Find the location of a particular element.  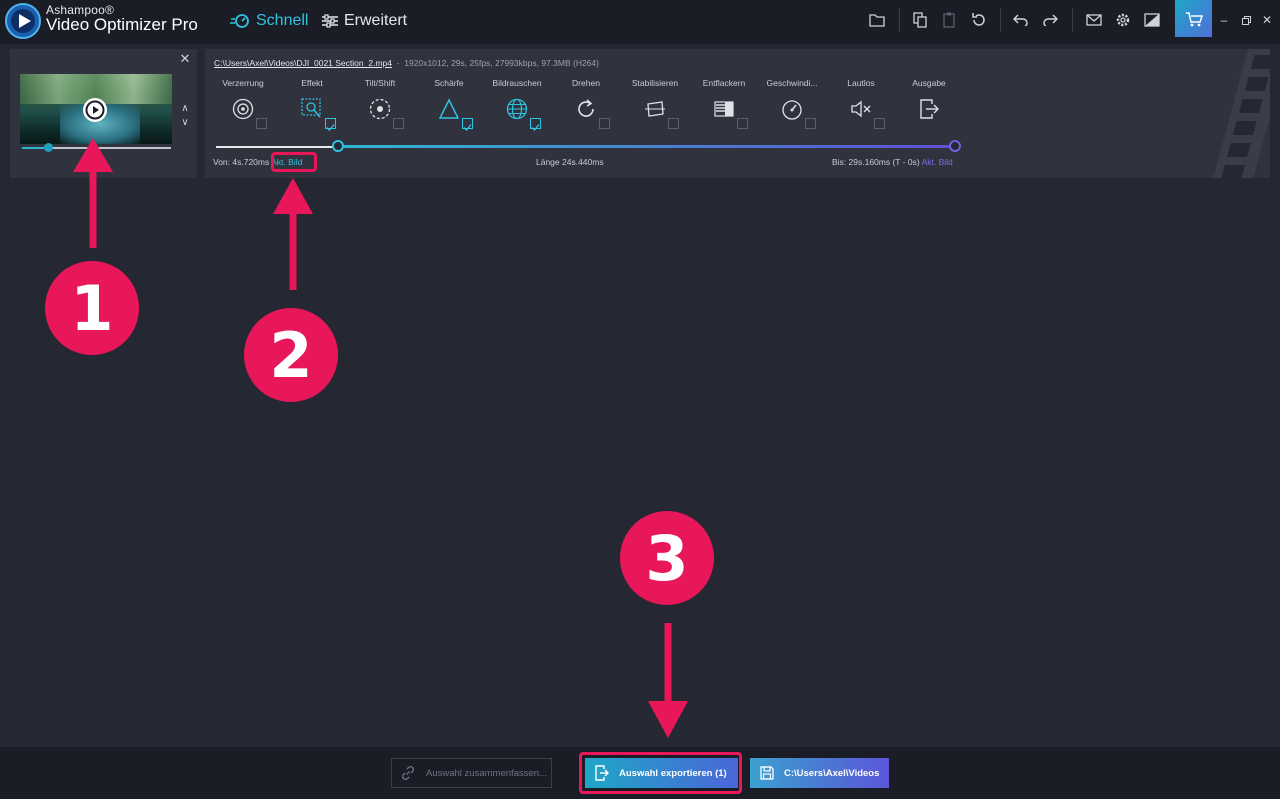

link-icon is located at coordinates (408, 773).